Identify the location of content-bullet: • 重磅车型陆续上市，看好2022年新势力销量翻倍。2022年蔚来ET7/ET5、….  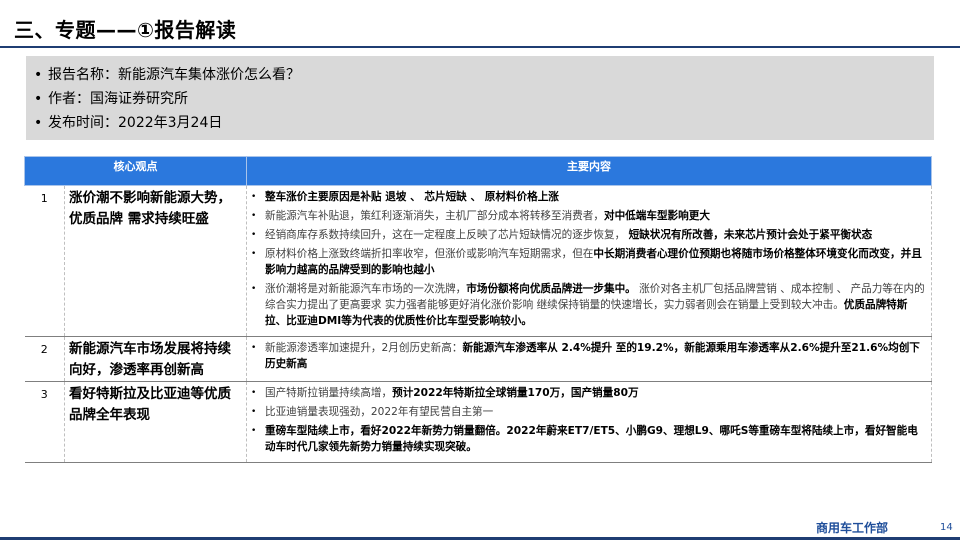
(588, 439).